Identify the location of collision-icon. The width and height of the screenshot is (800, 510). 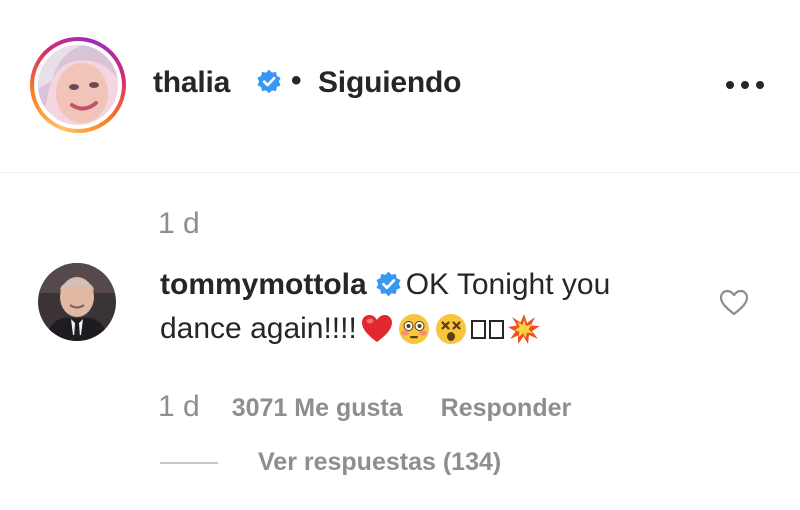
(524, 329).